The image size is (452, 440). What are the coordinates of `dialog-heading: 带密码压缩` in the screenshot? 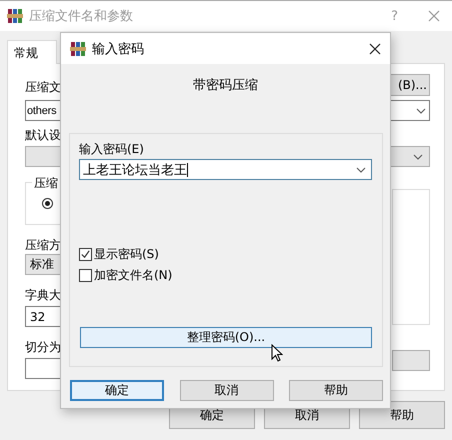 It's located at (225, 86).